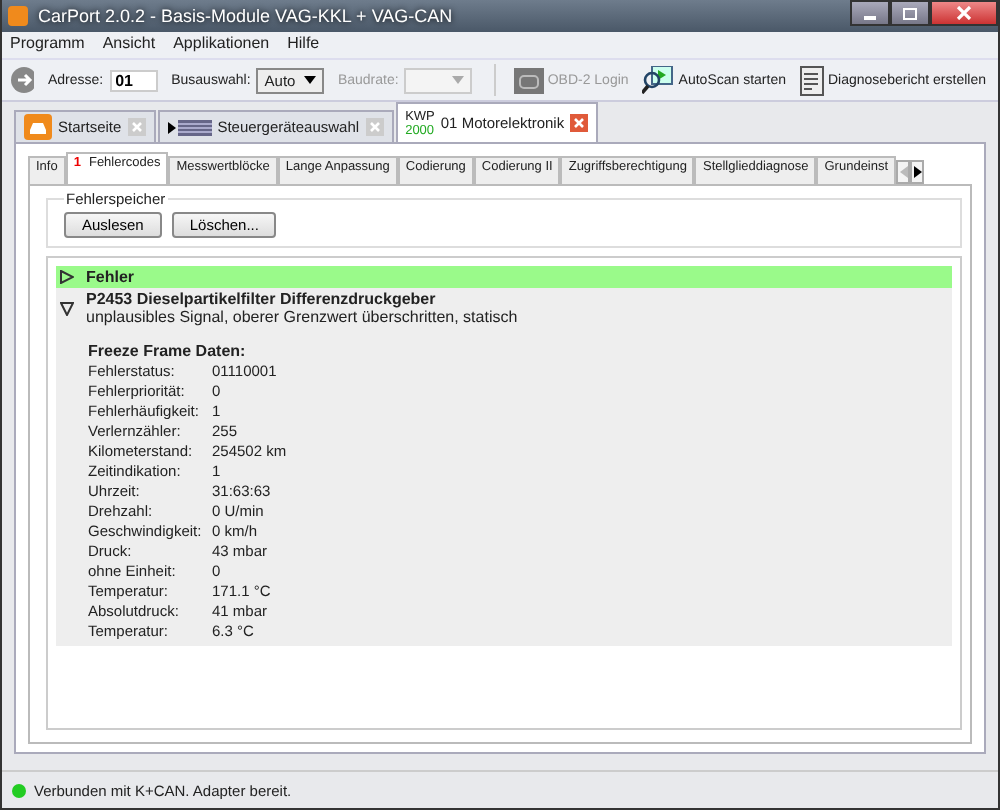  What do you see at coordinates (303, 45) in the screenshot?
I see `menu-item: Hilfe` at bounding box center [303, 45].